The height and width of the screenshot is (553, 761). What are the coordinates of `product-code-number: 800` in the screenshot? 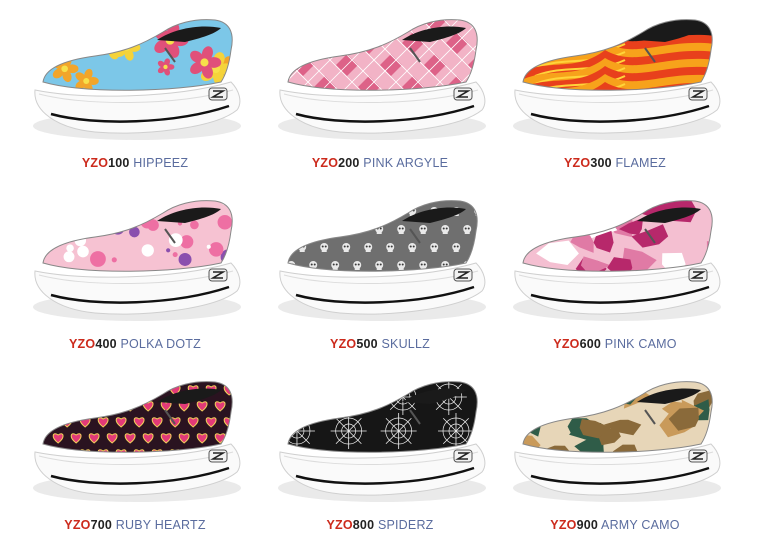 It's located at (363, 525).